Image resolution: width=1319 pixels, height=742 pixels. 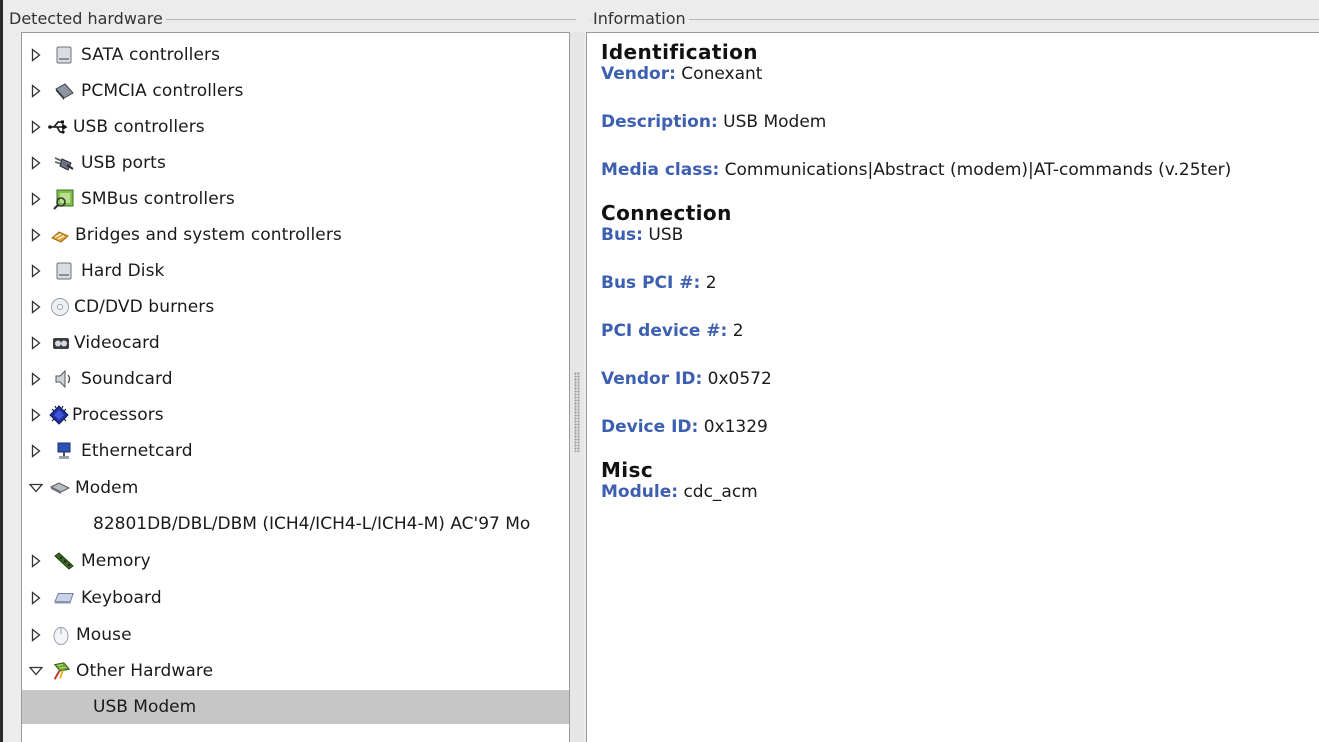 What do you see at coordinates (107, 488) in the screenshot?
I see `tree-item-label: Modem` at bounding box center [107, 488].